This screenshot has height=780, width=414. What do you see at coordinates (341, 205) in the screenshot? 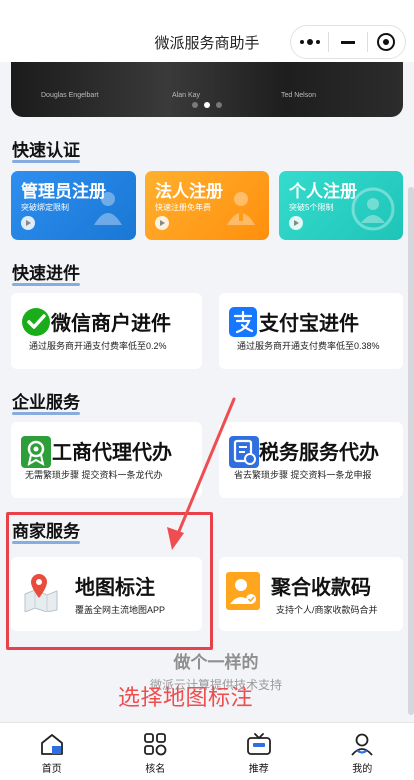
I see `personal-register-card: 个人注册 突破5个限制` at bounding box center [341, 205].